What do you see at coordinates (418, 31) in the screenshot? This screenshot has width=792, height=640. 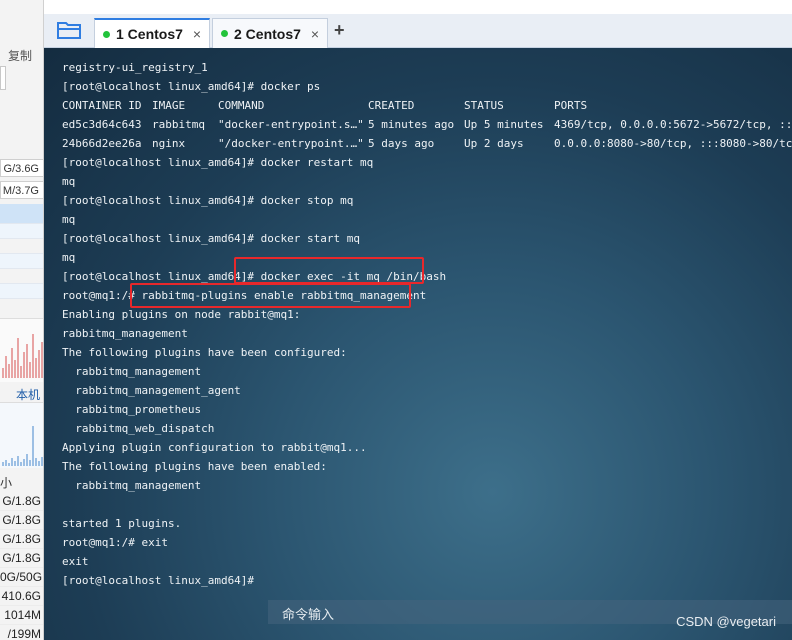 I see `session-tab-bar: 1 Centos7 × 2 Centos7 × +` at bounding box center [418, 31].